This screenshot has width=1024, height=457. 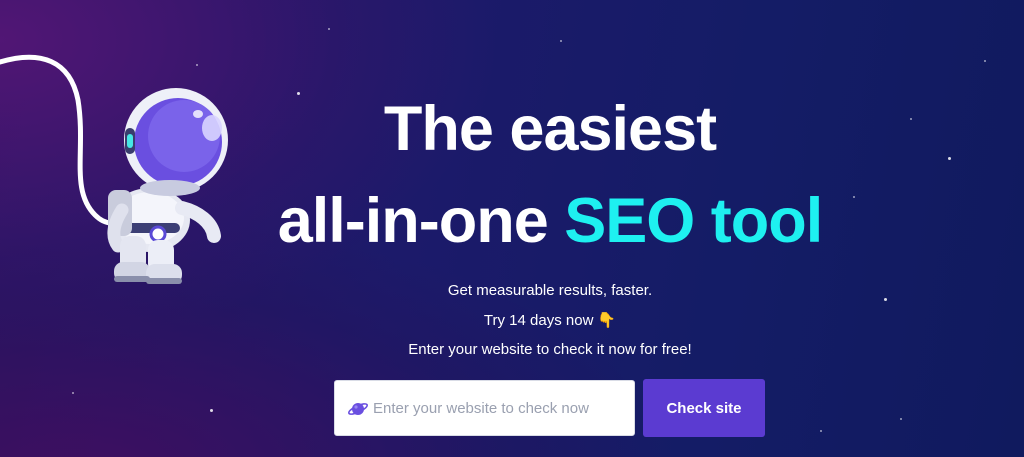 I want to click on website-search-box, so click(x=484, y=408).